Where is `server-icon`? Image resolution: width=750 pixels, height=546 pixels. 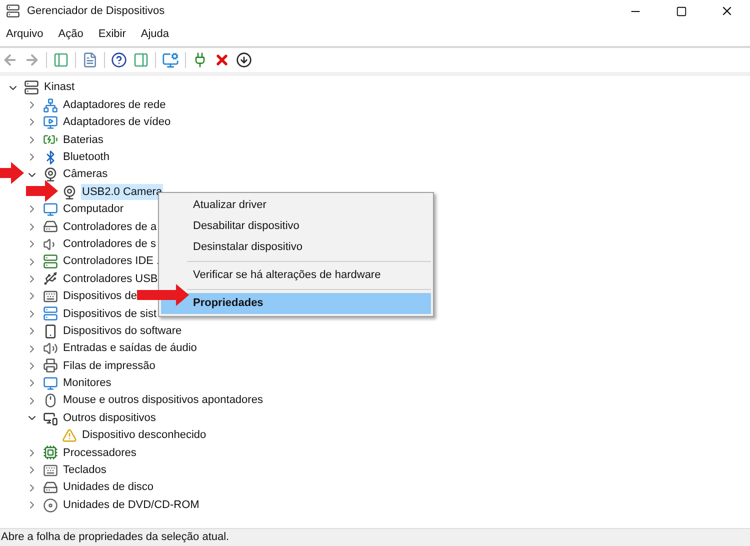
server-icon is located at coordinates (50, 314).